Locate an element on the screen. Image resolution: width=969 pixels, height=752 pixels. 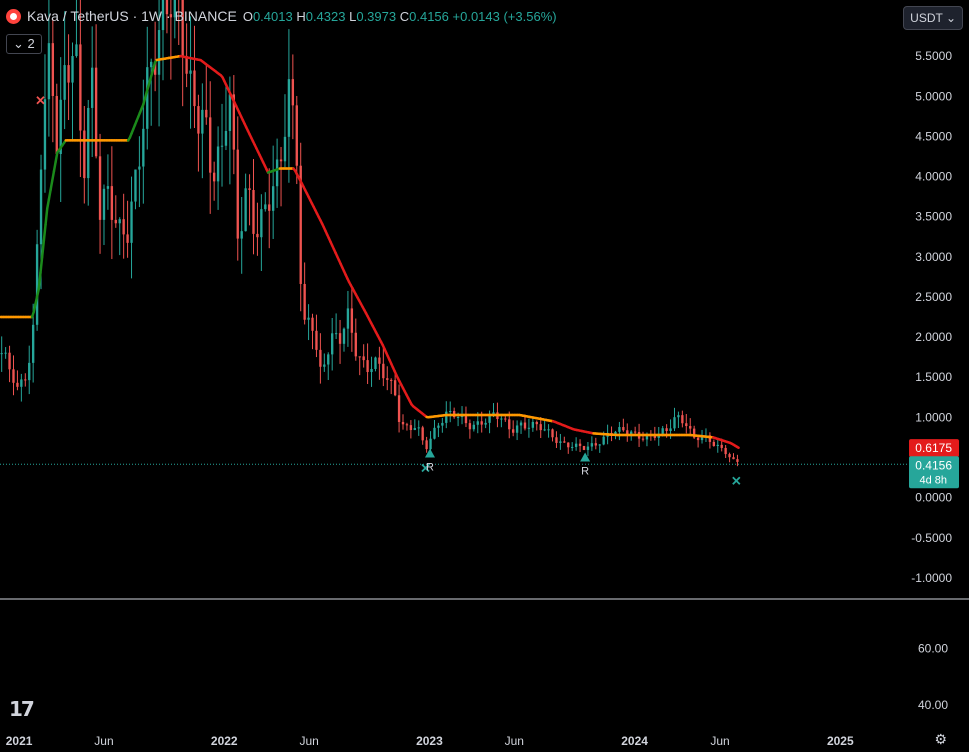
x-tick-label: 2023 is located at coordinates (429, 741).